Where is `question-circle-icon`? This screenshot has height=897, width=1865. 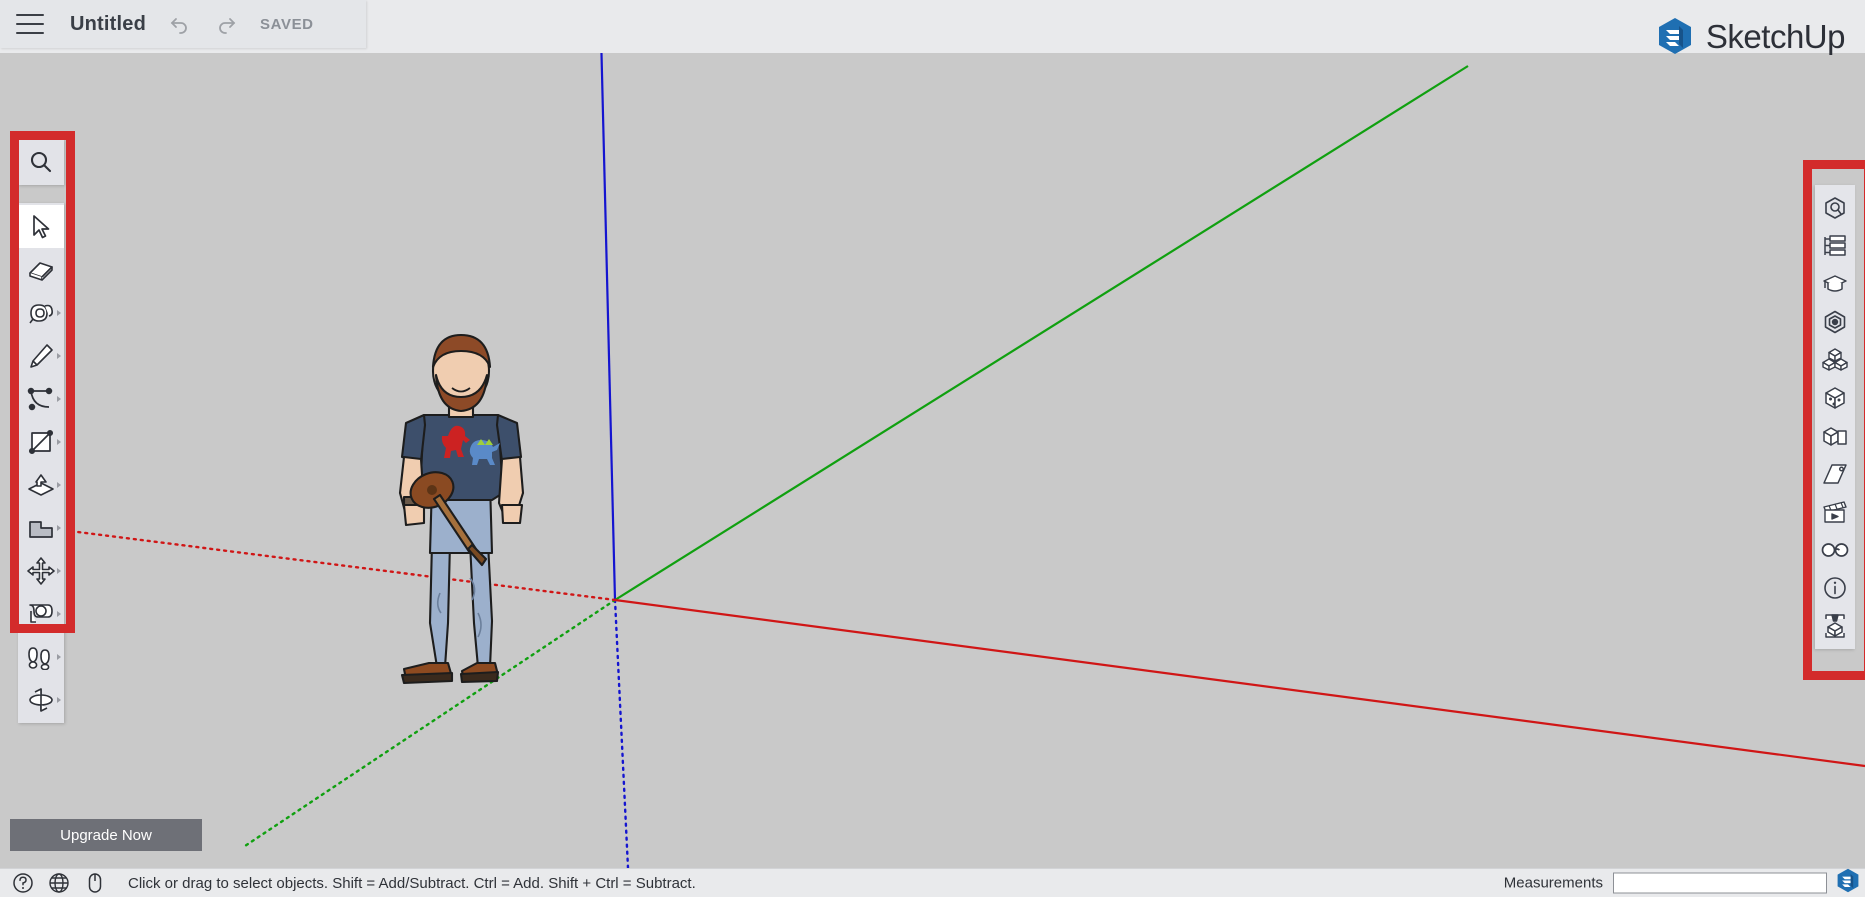 question-circle-icon is located at coordinates (23, 883).